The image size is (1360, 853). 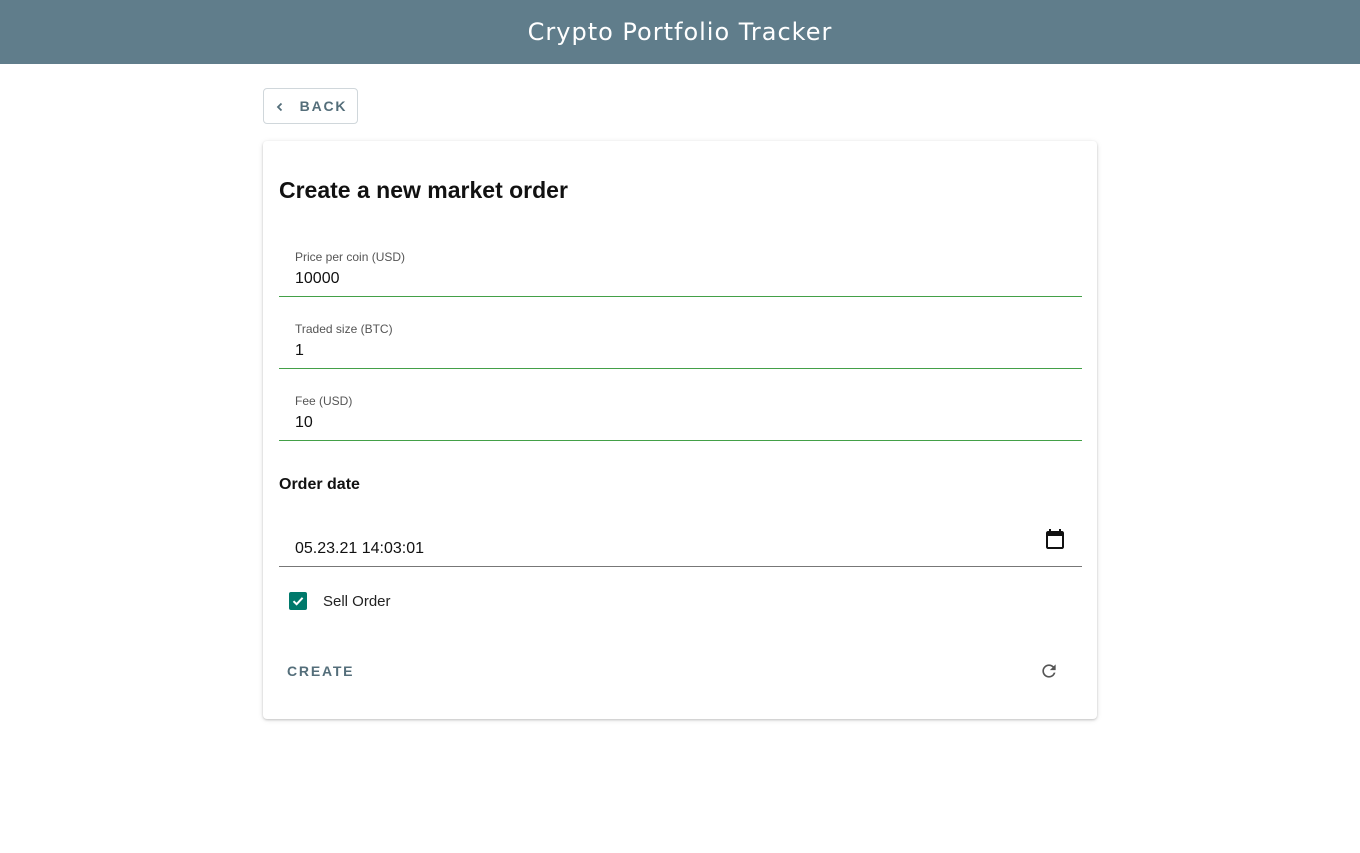 I want to click on app-title: Crypto Portfolio Tracker, so click(x=680, y=32).